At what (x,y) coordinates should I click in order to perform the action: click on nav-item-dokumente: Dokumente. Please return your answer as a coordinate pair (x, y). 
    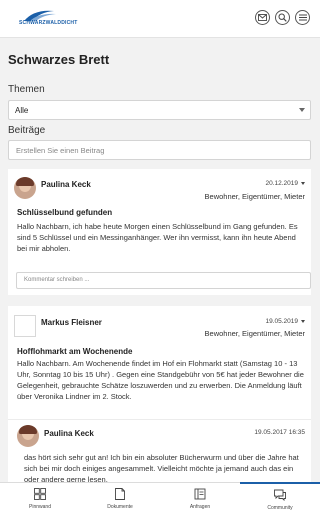
    Looking at the image, I should click on (120, 497).